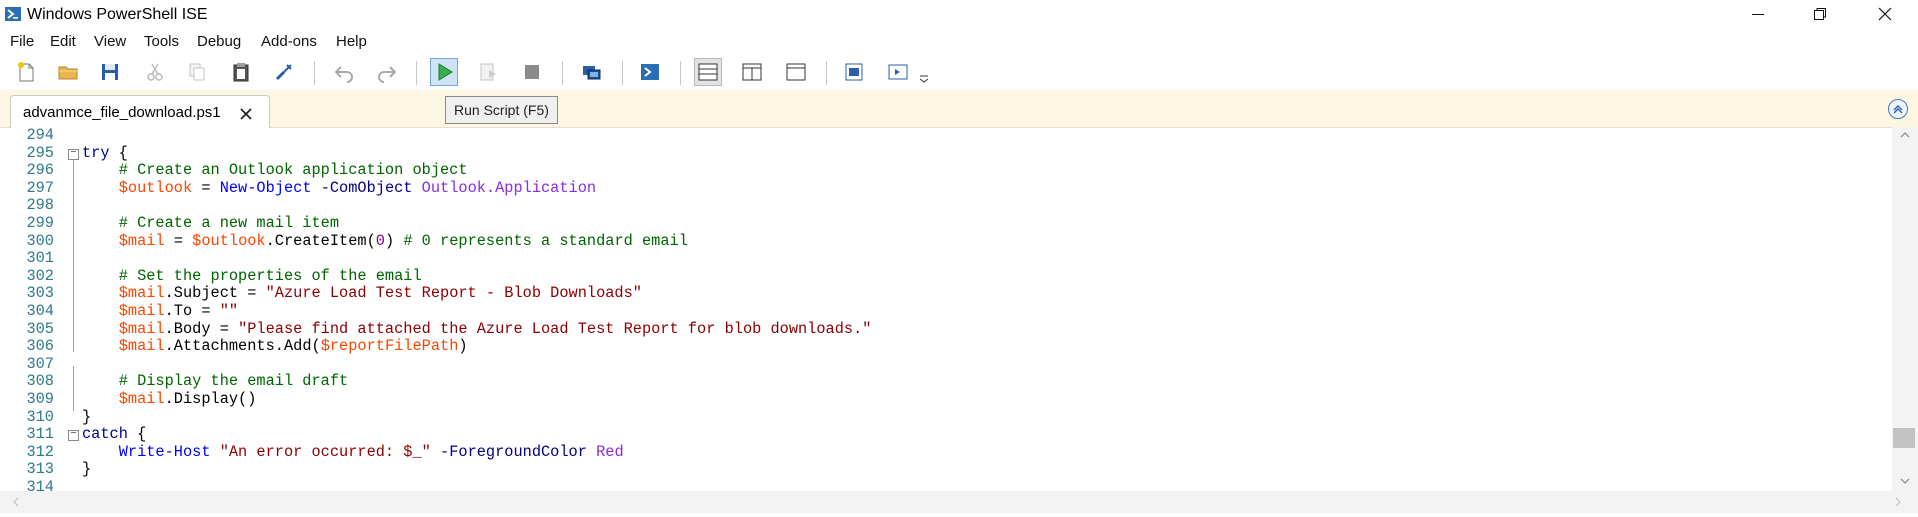 The height and width of the screenshot is (517, 1918). I want to click on layout-right-icon, so click(752, 72).